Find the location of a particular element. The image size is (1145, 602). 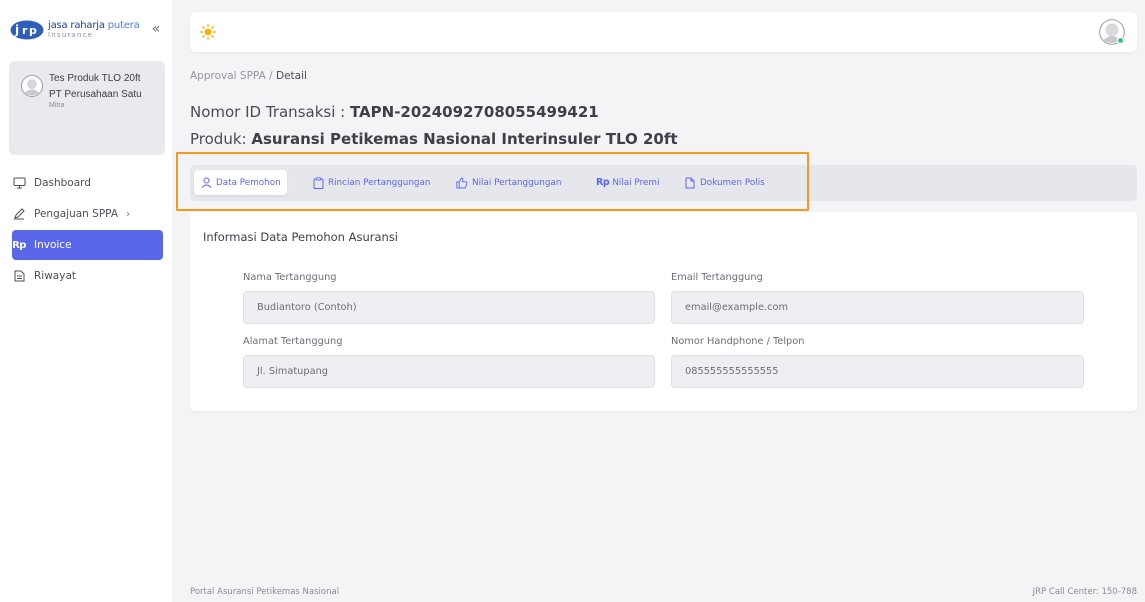

user-icon is located at coordinates (206, 183).